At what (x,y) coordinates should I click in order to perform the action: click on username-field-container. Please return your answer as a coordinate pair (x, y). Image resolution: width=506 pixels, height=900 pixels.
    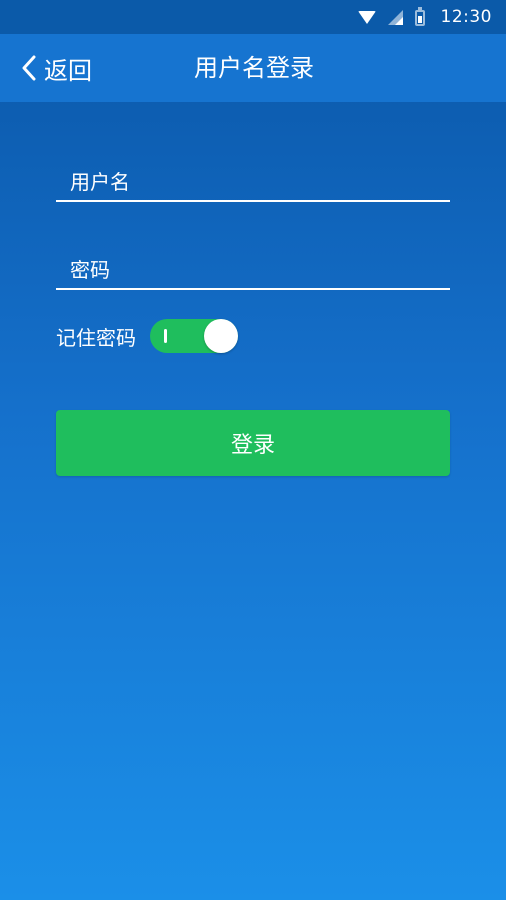
    Looking at the image, I should click on (253, 178).